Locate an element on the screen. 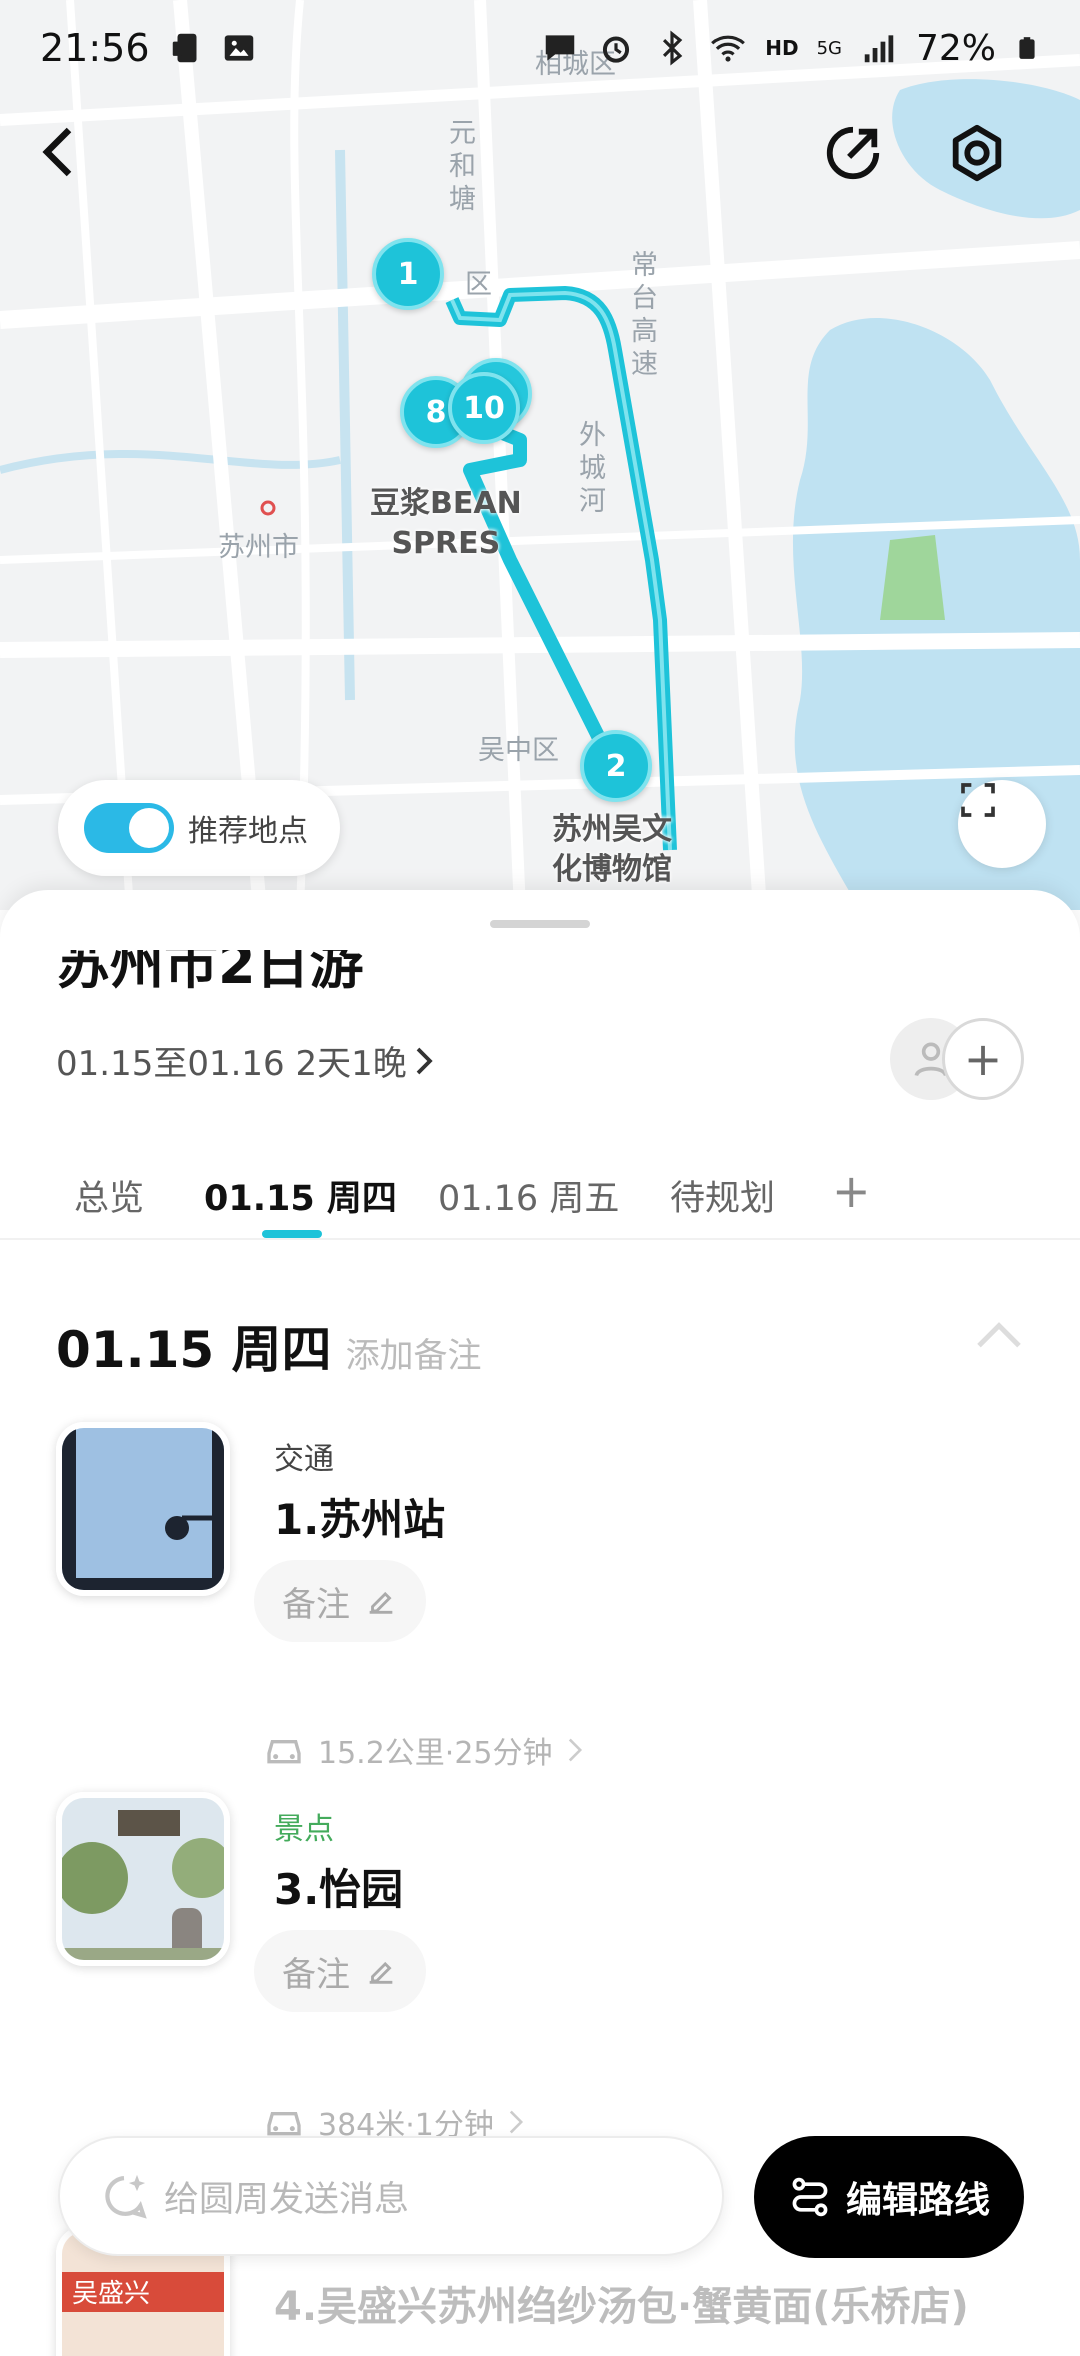 This screenshot has width=1080, height=2356. itinerary-item-station: 交通 1.苏州站 备注 is located at coordinates (546, 1537).